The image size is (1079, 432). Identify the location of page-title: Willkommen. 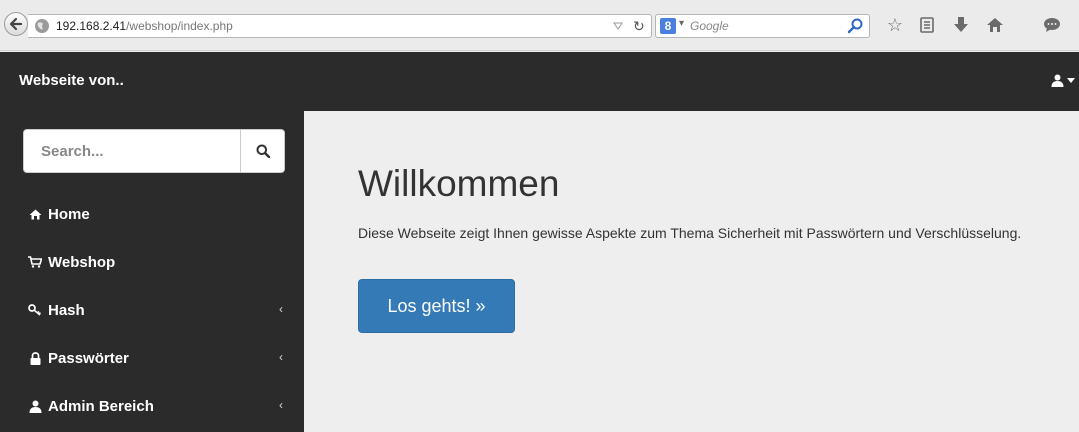
(459, 183).